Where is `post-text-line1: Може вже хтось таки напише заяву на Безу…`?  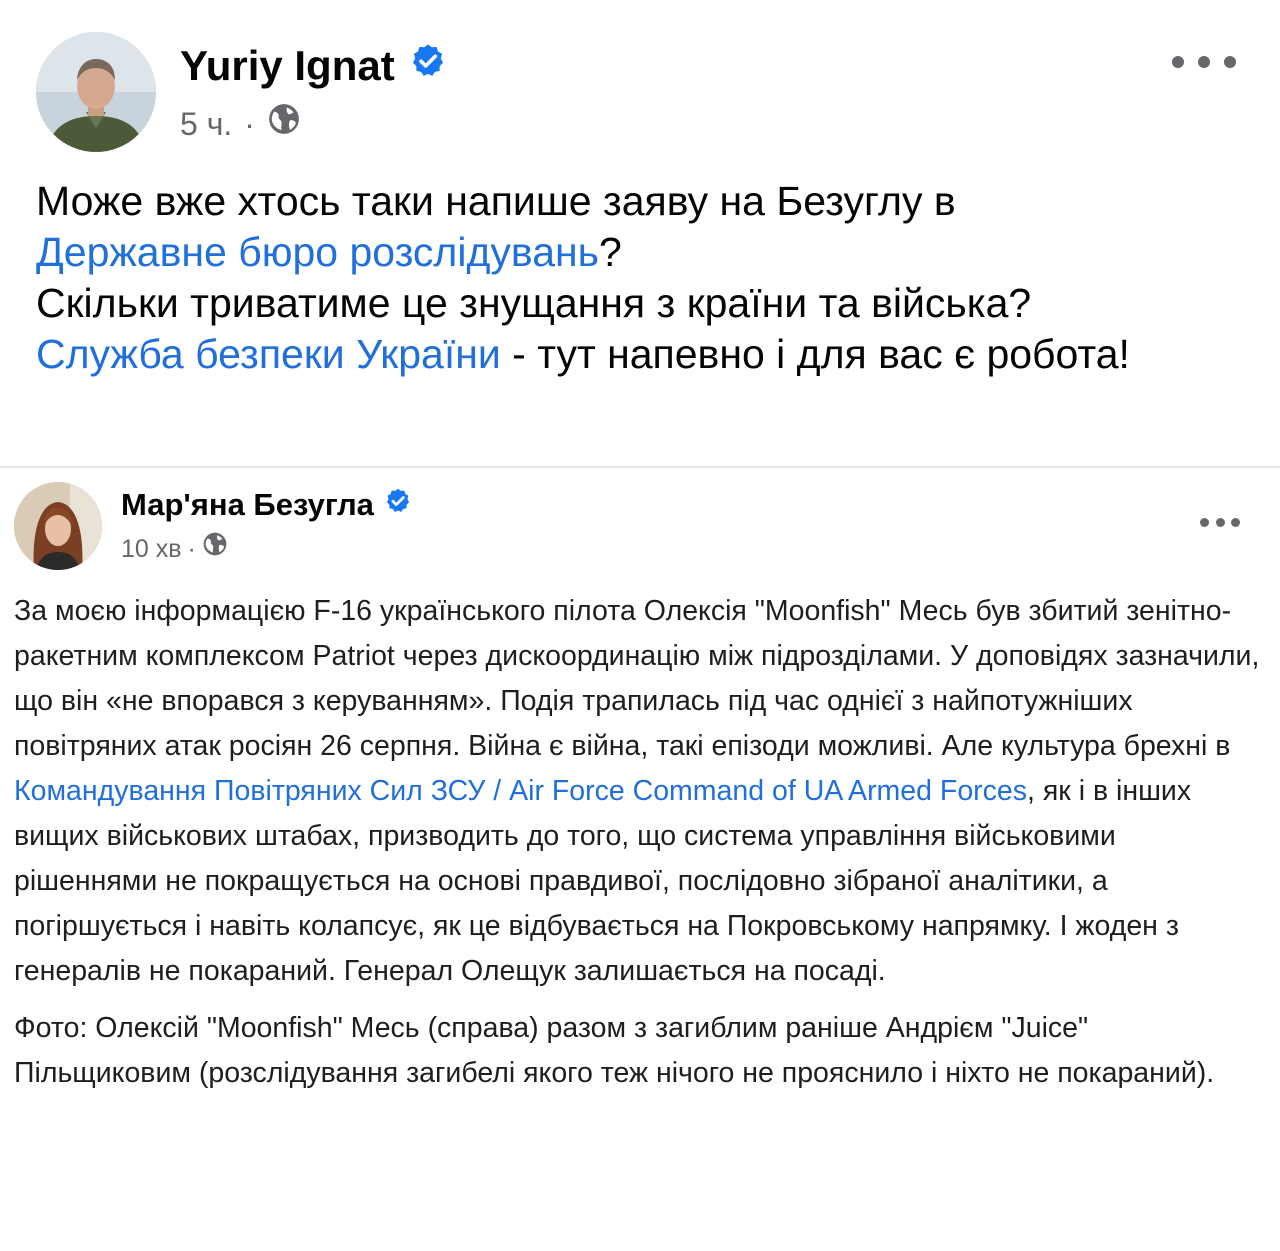
post-text-line1: Може вже хтось таки напише заяву на Безу… is located at coordinates (496, 201).